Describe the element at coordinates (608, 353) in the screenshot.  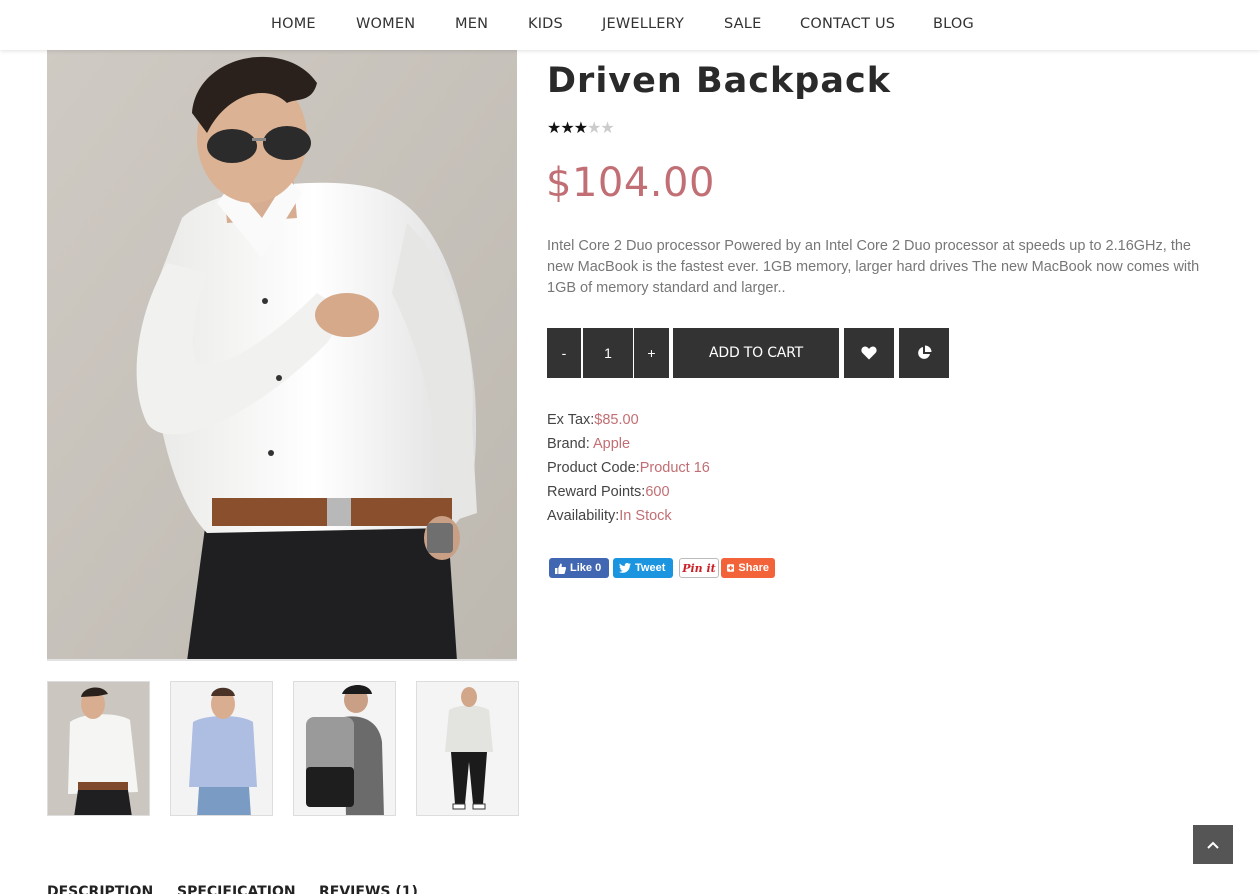
I see `quantity-input` at that location.